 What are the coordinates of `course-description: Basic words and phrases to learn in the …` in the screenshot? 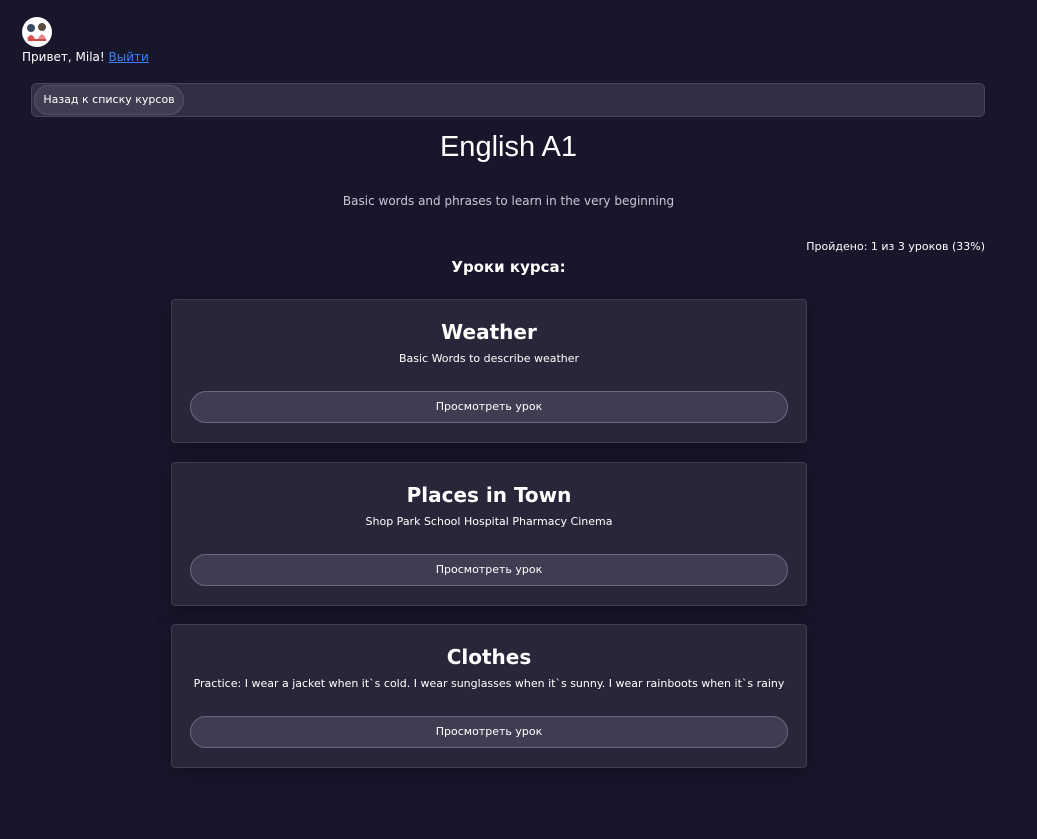 It's located at (508, 201).